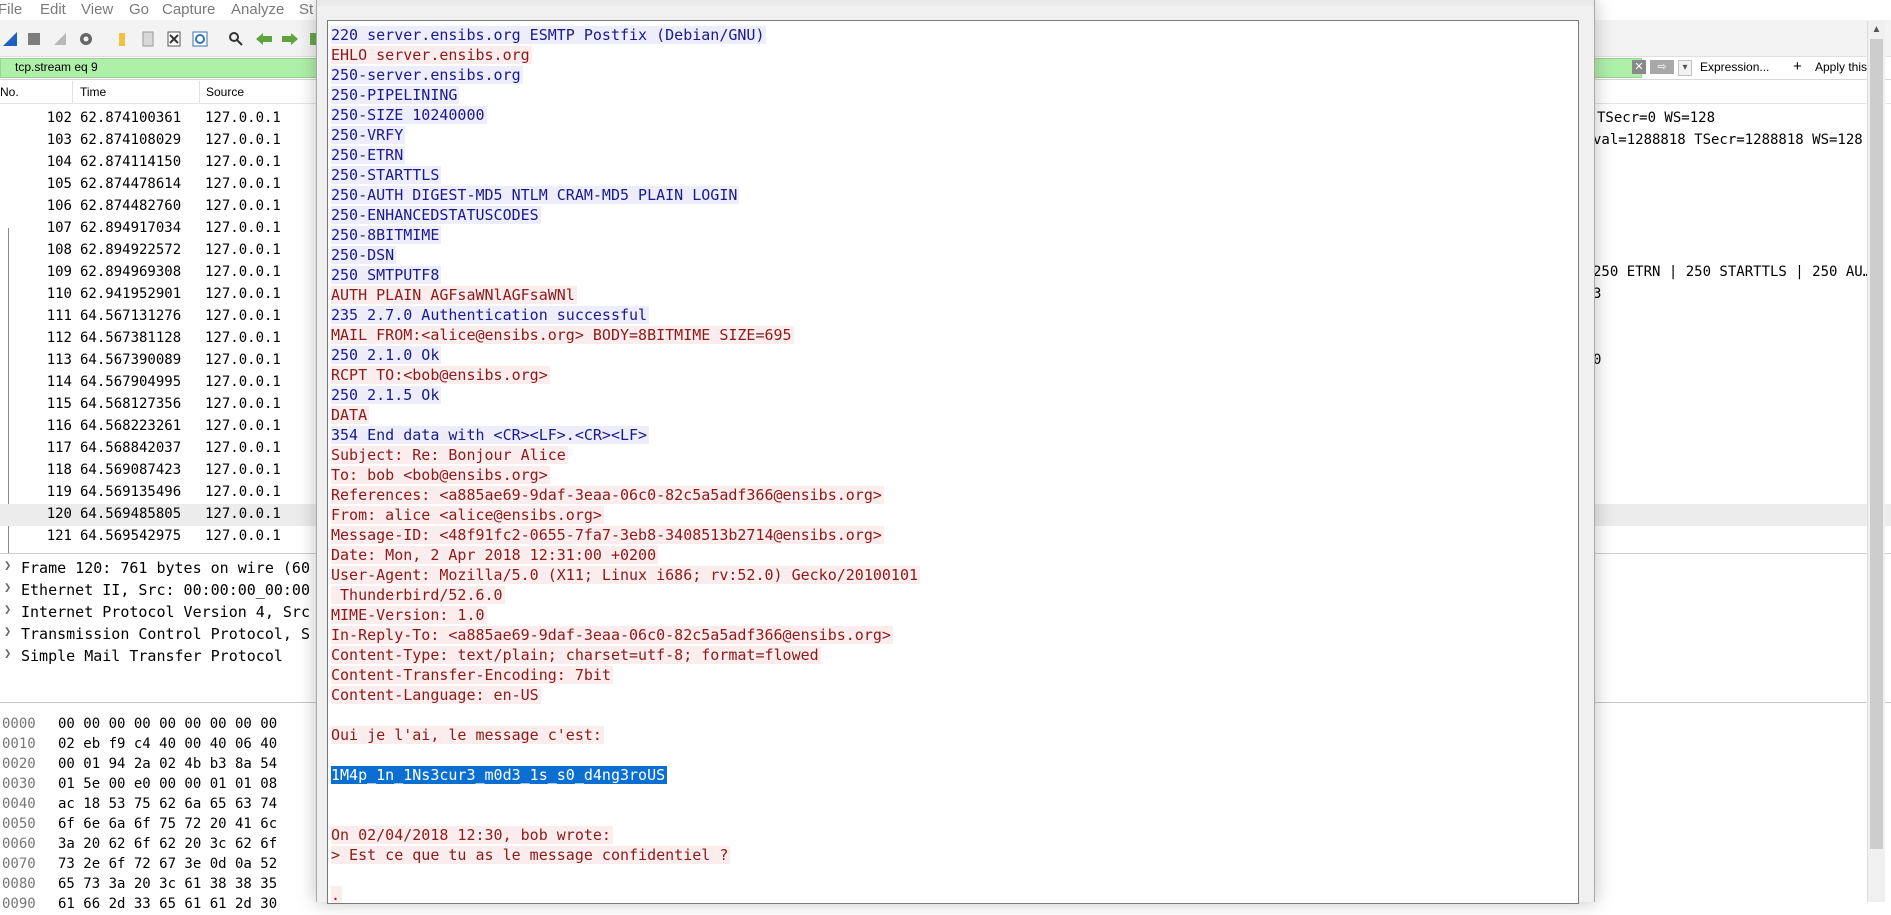 The height and width of the screenshot is (915, 1891). What do you see at coordinates (131, 404) in the screenshot?
I see `packet-time: 64.568127356` at bounding box center [131, 404].